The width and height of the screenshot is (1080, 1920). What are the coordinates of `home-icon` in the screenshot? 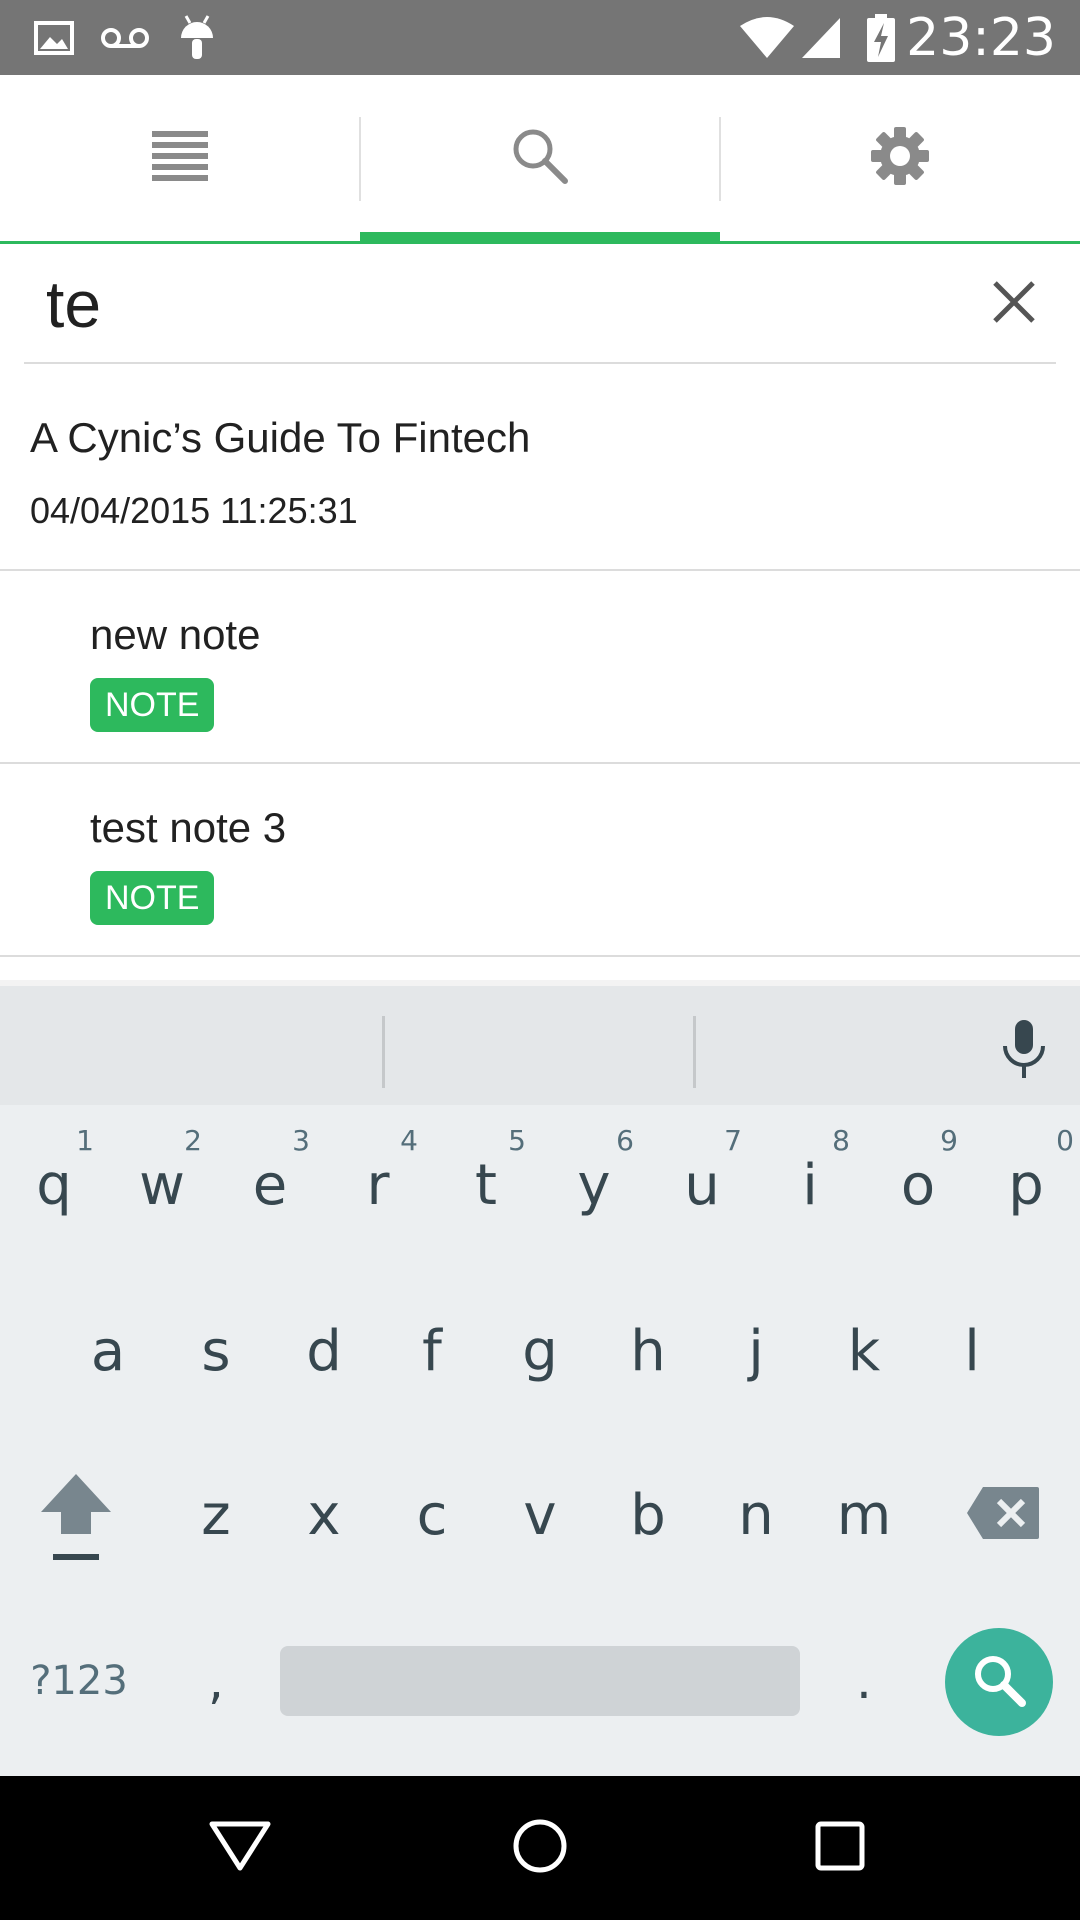 It's located at (540, 1848).